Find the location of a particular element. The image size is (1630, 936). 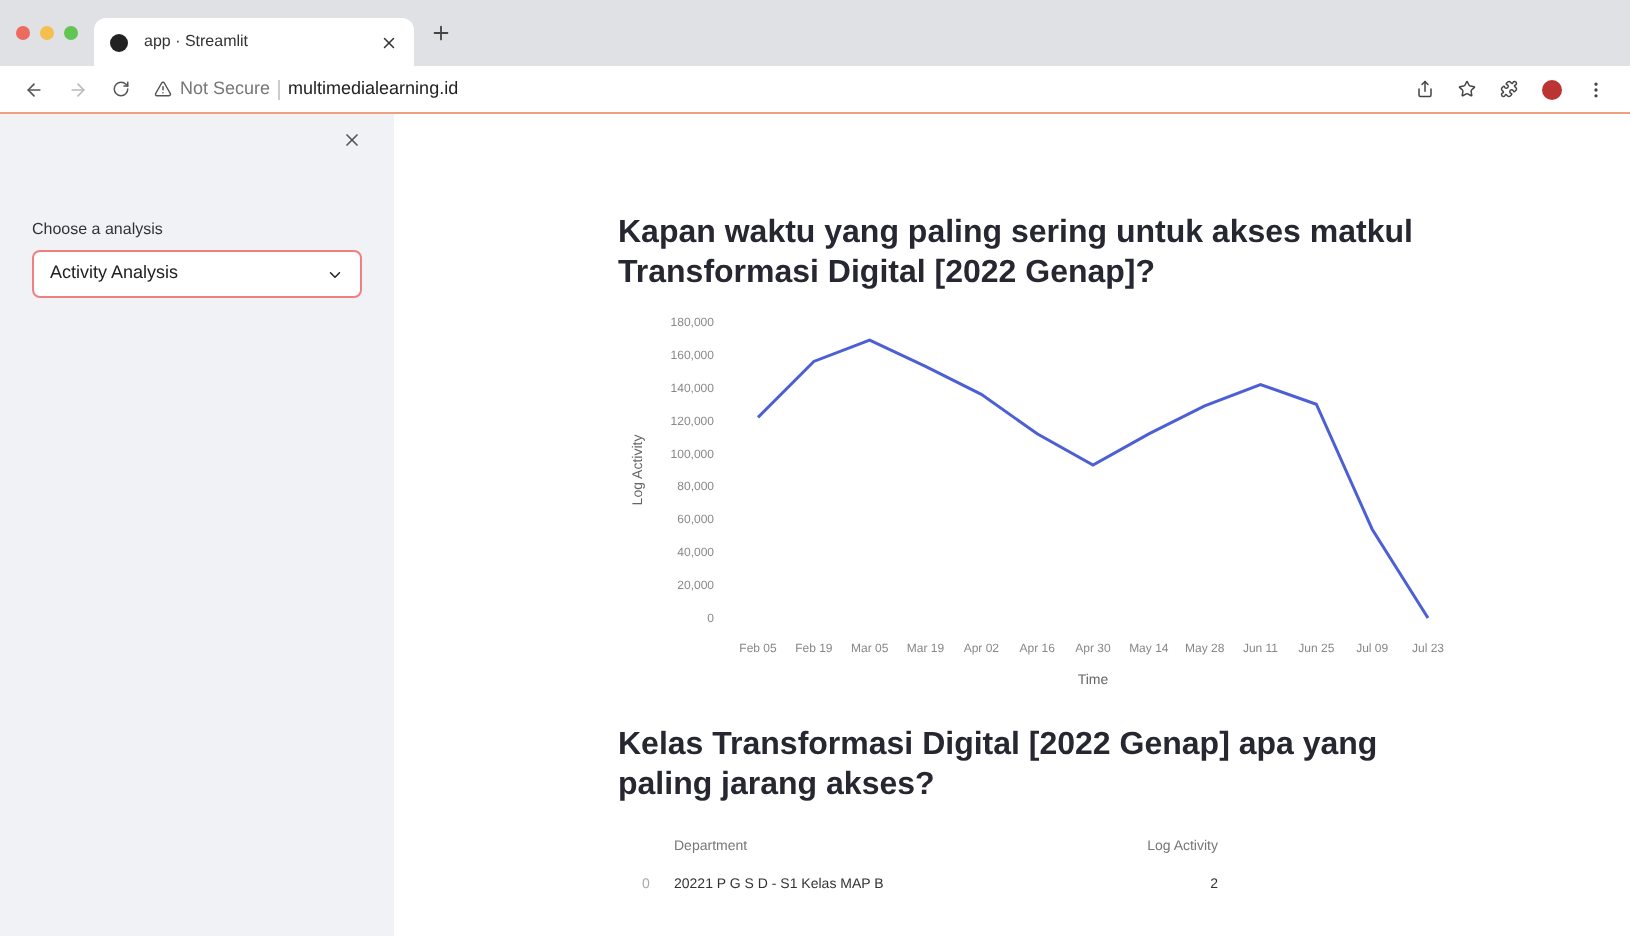

new-tab-icon is located at coordinates (441, 33).